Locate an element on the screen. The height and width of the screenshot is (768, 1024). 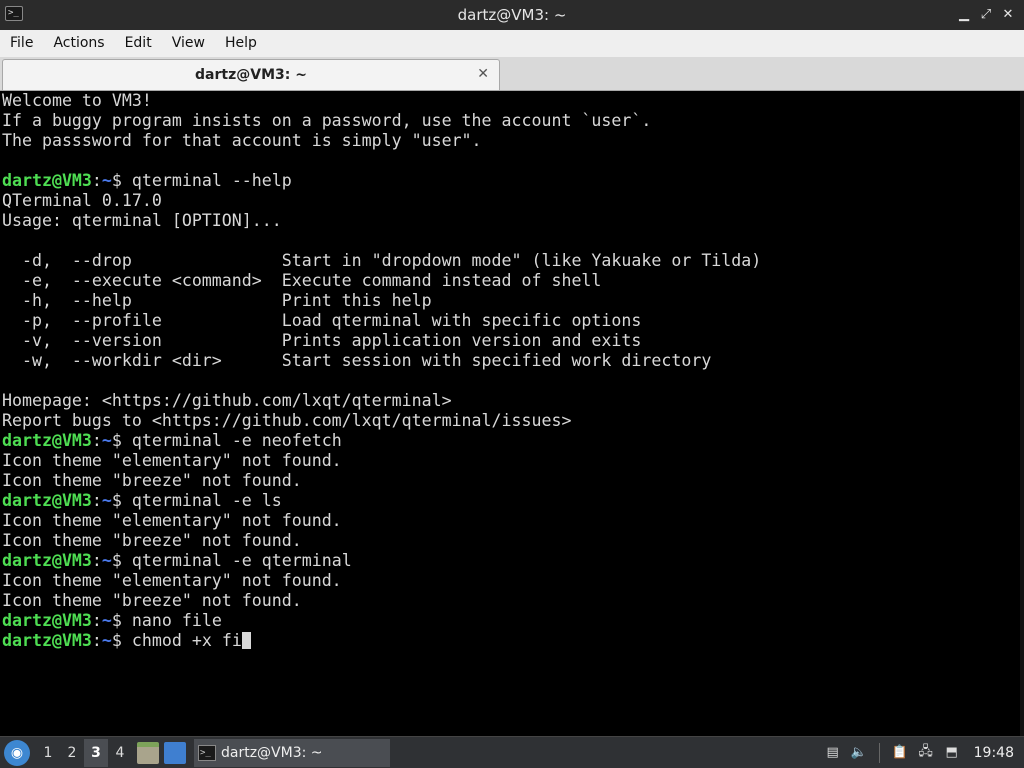
workspace-3: 3 is located at coordinates (96, 752).